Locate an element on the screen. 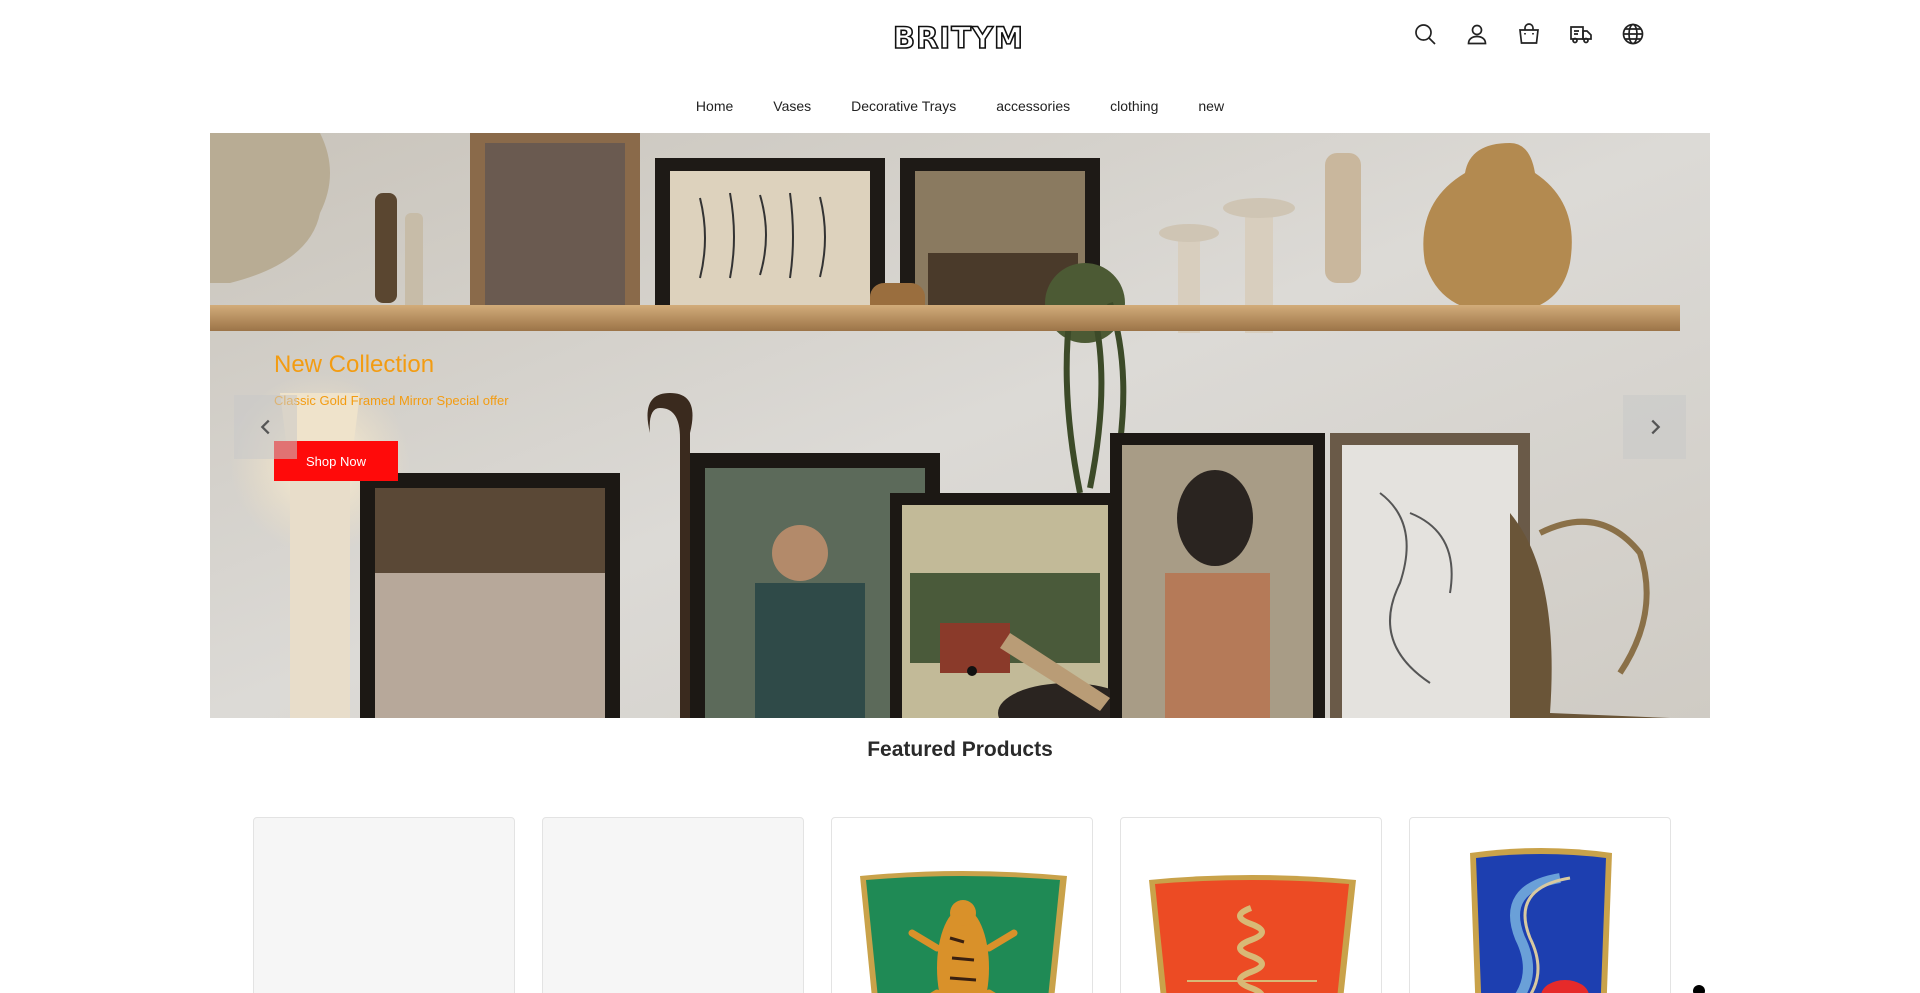 This screenshot has height=993, width=1920. brand-logo-text: BRITYM is located at coordinates (958, 38).